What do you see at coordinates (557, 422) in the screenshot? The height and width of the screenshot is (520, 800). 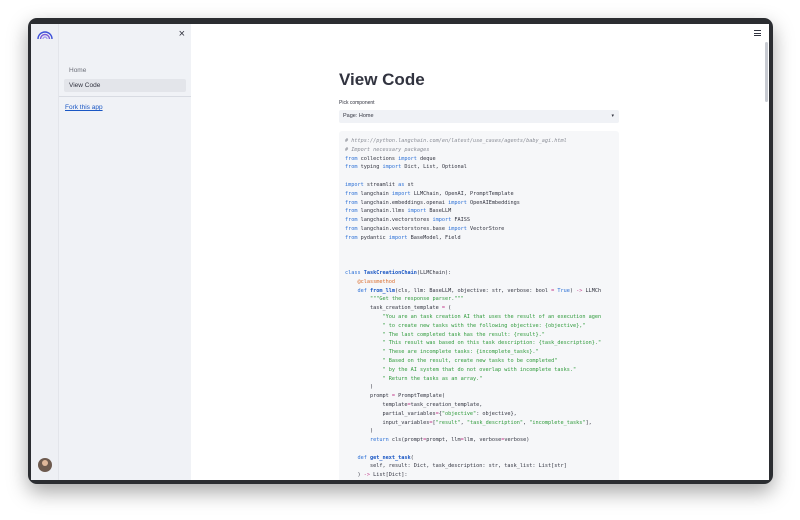 I see `code-token: "incomplete_tasks"` at bounding box center [557, 422].